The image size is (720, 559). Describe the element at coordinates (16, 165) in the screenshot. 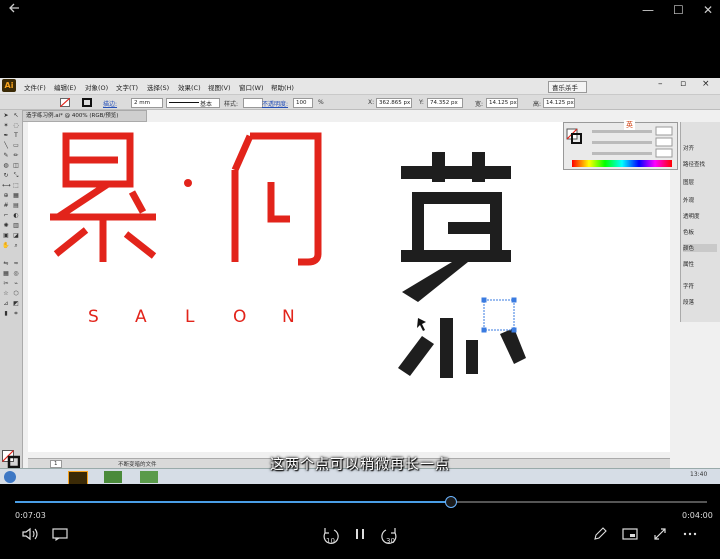

I see `eraser-tool-icon: ◫` at that location.